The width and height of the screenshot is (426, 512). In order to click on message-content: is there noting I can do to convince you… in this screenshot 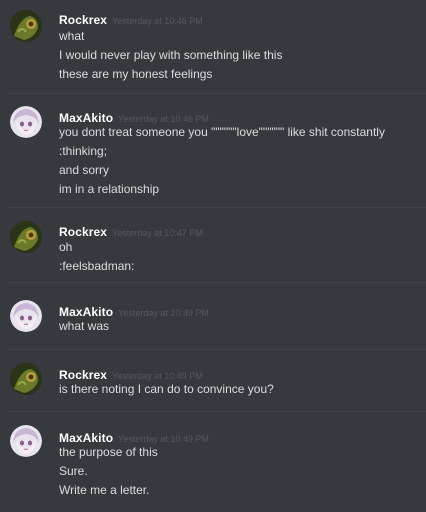, I will do `click(238, 389)`.